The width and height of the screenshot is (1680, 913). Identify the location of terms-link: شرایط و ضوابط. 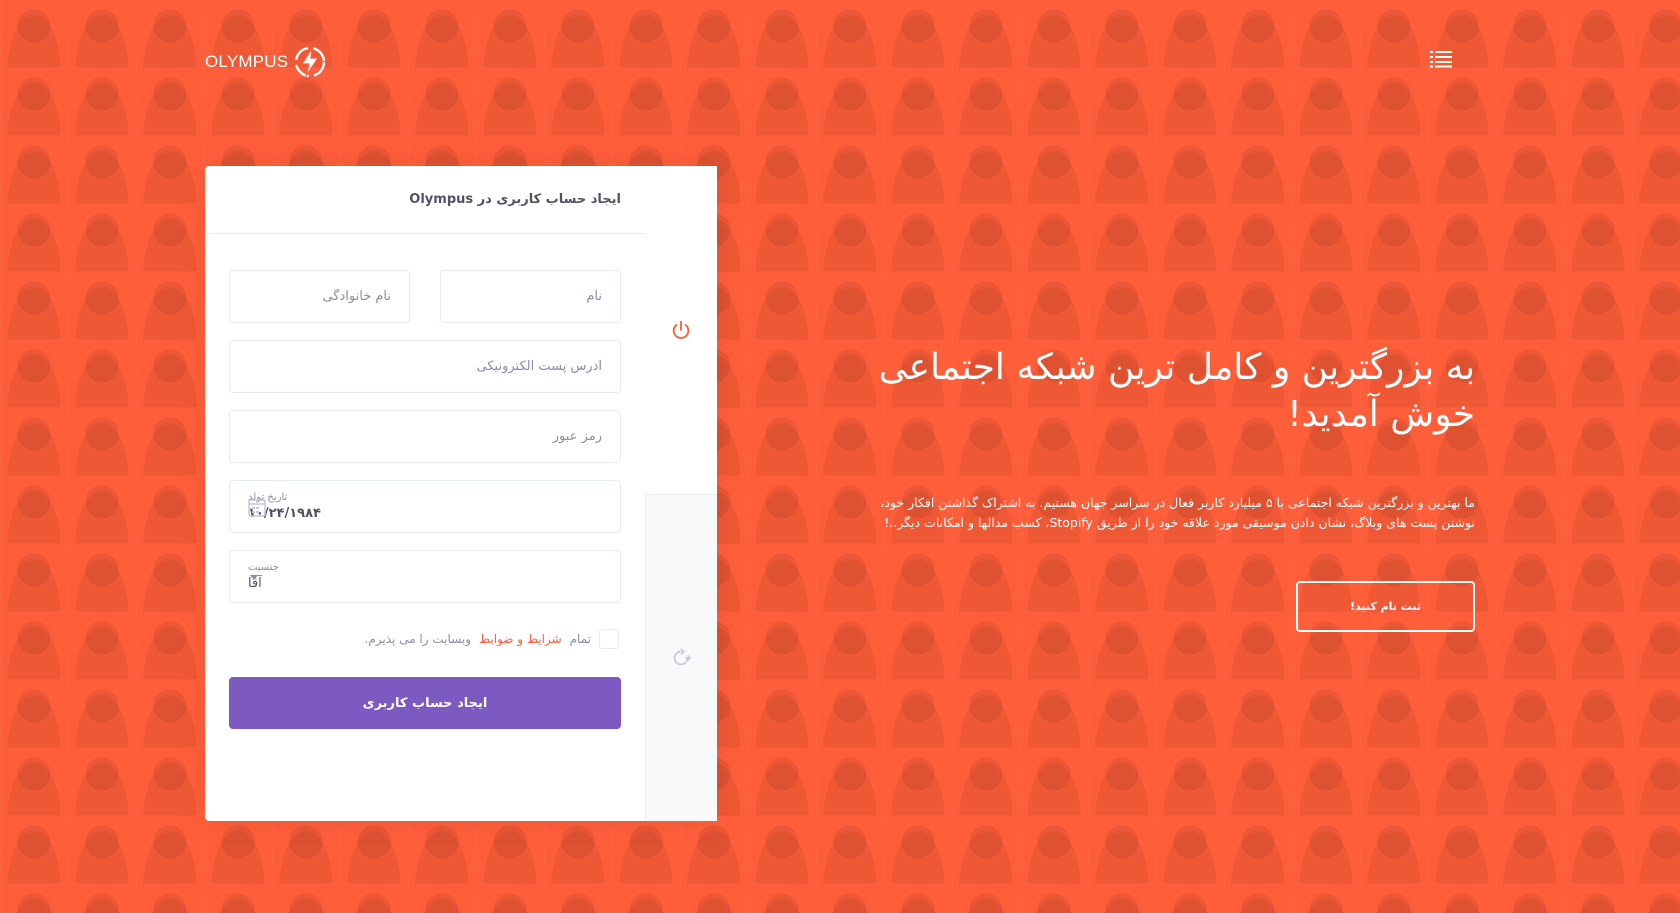
(520, 639).